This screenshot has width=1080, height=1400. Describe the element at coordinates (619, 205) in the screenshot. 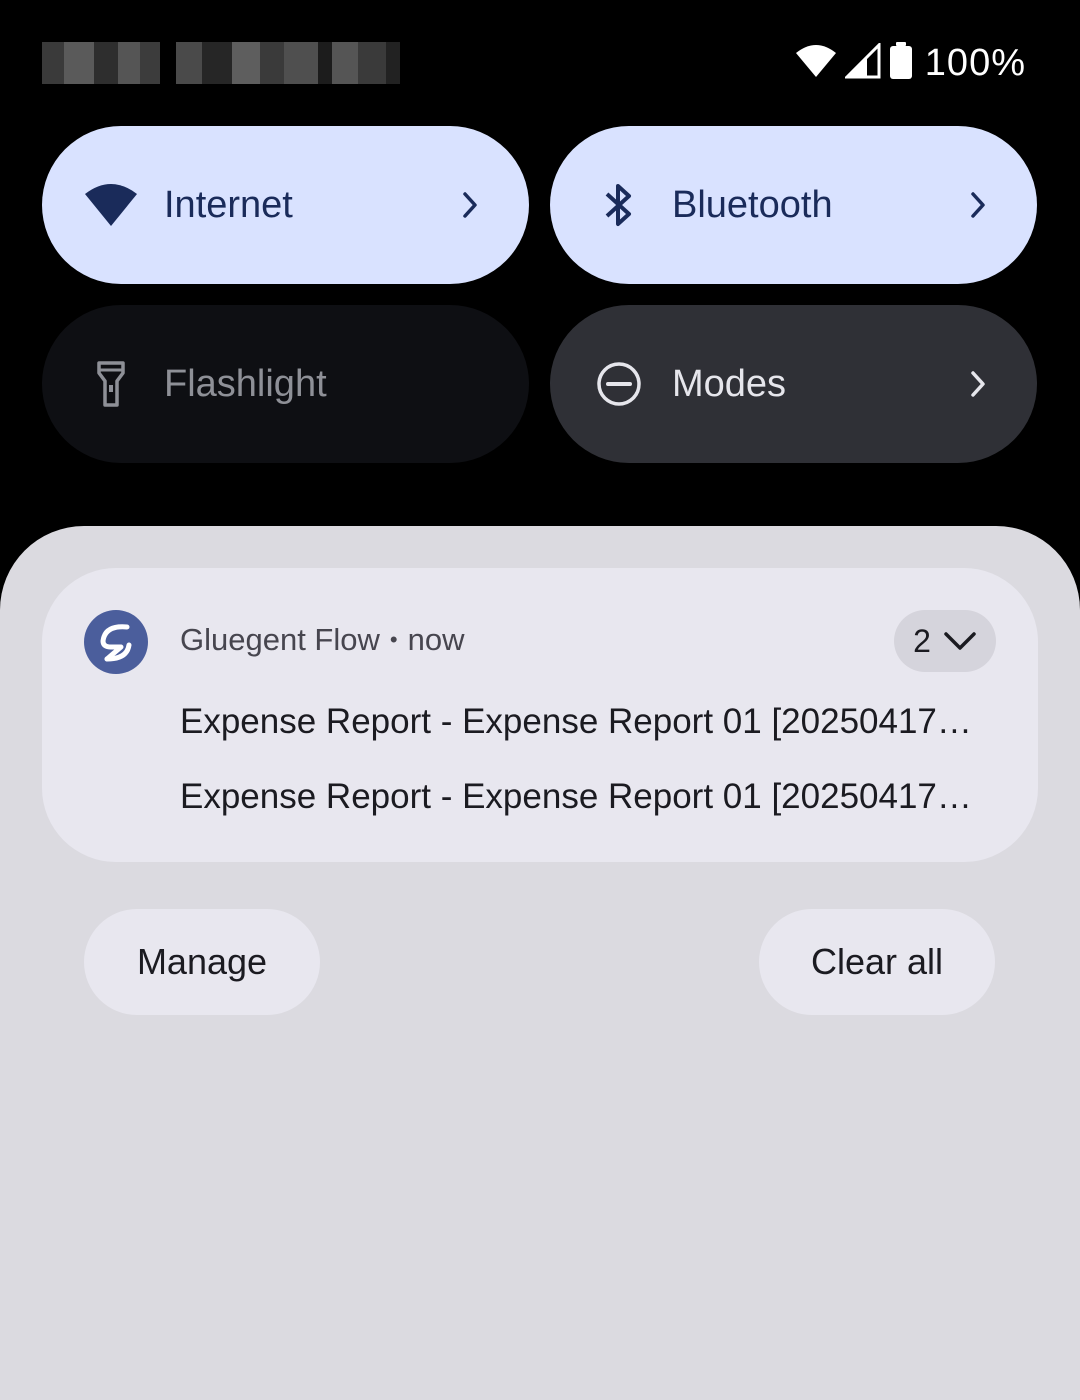

I see `bluetooth-icon` at that location.